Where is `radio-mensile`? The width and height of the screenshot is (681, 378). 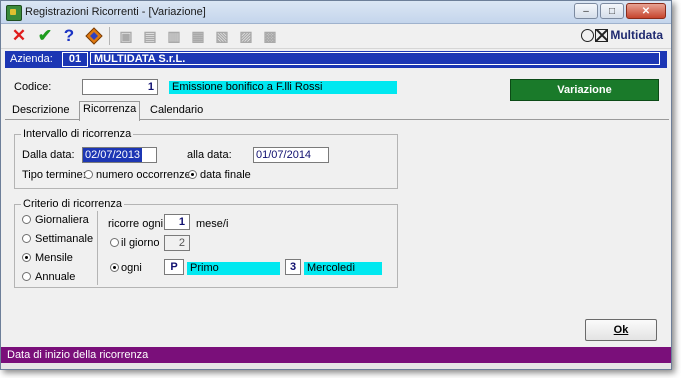
radio-mensile is located at coordinates (26, 257).